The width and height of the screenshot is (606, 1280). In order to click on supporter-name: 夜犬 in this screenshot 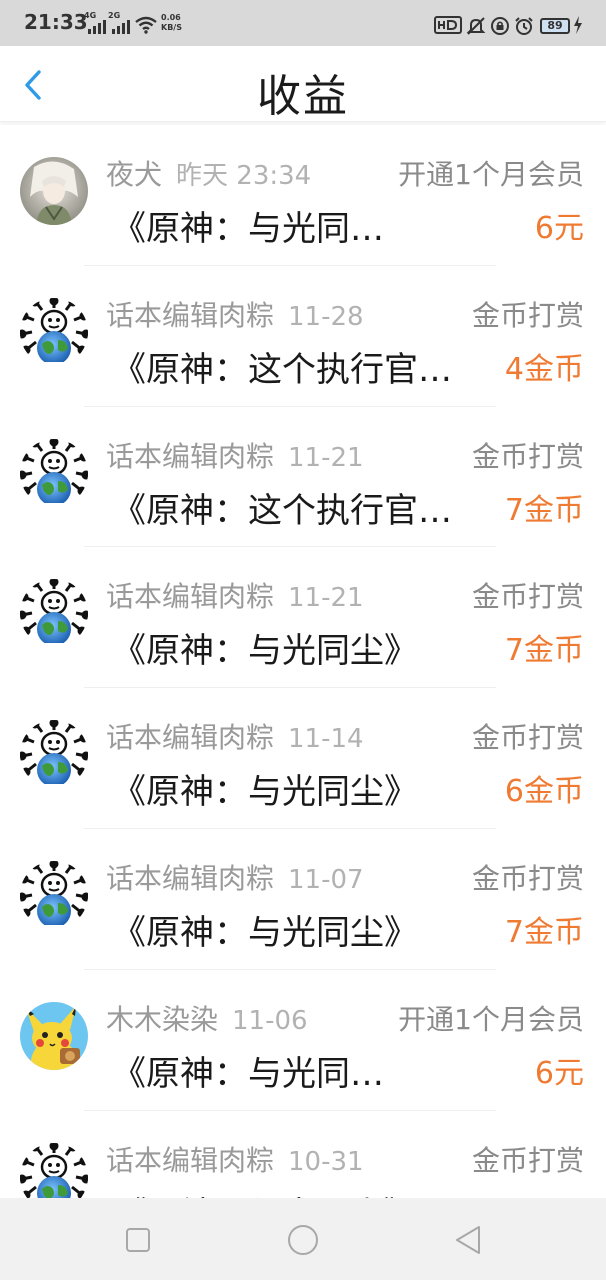, I will do `click(134, 174)`.